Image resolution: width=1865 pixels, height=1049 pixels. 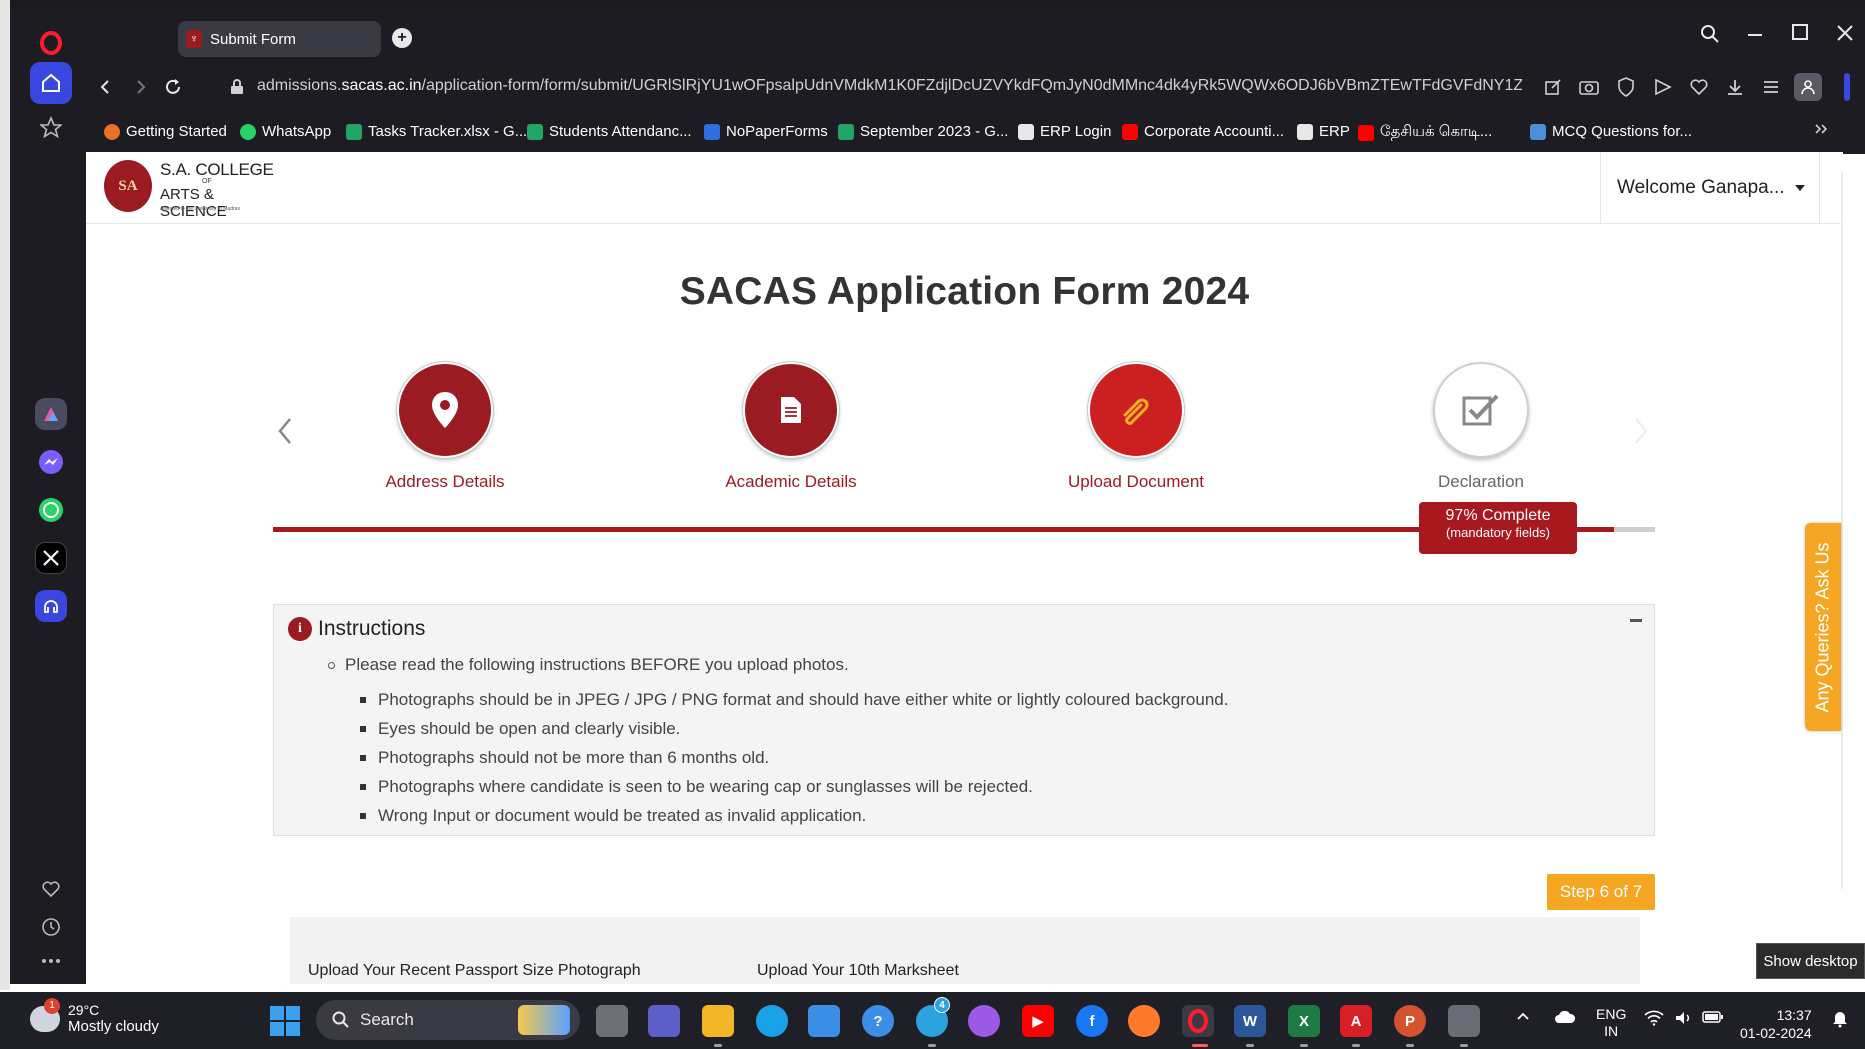 I want to click on acrobat-icon: A, so click(x=1356, y=1021).